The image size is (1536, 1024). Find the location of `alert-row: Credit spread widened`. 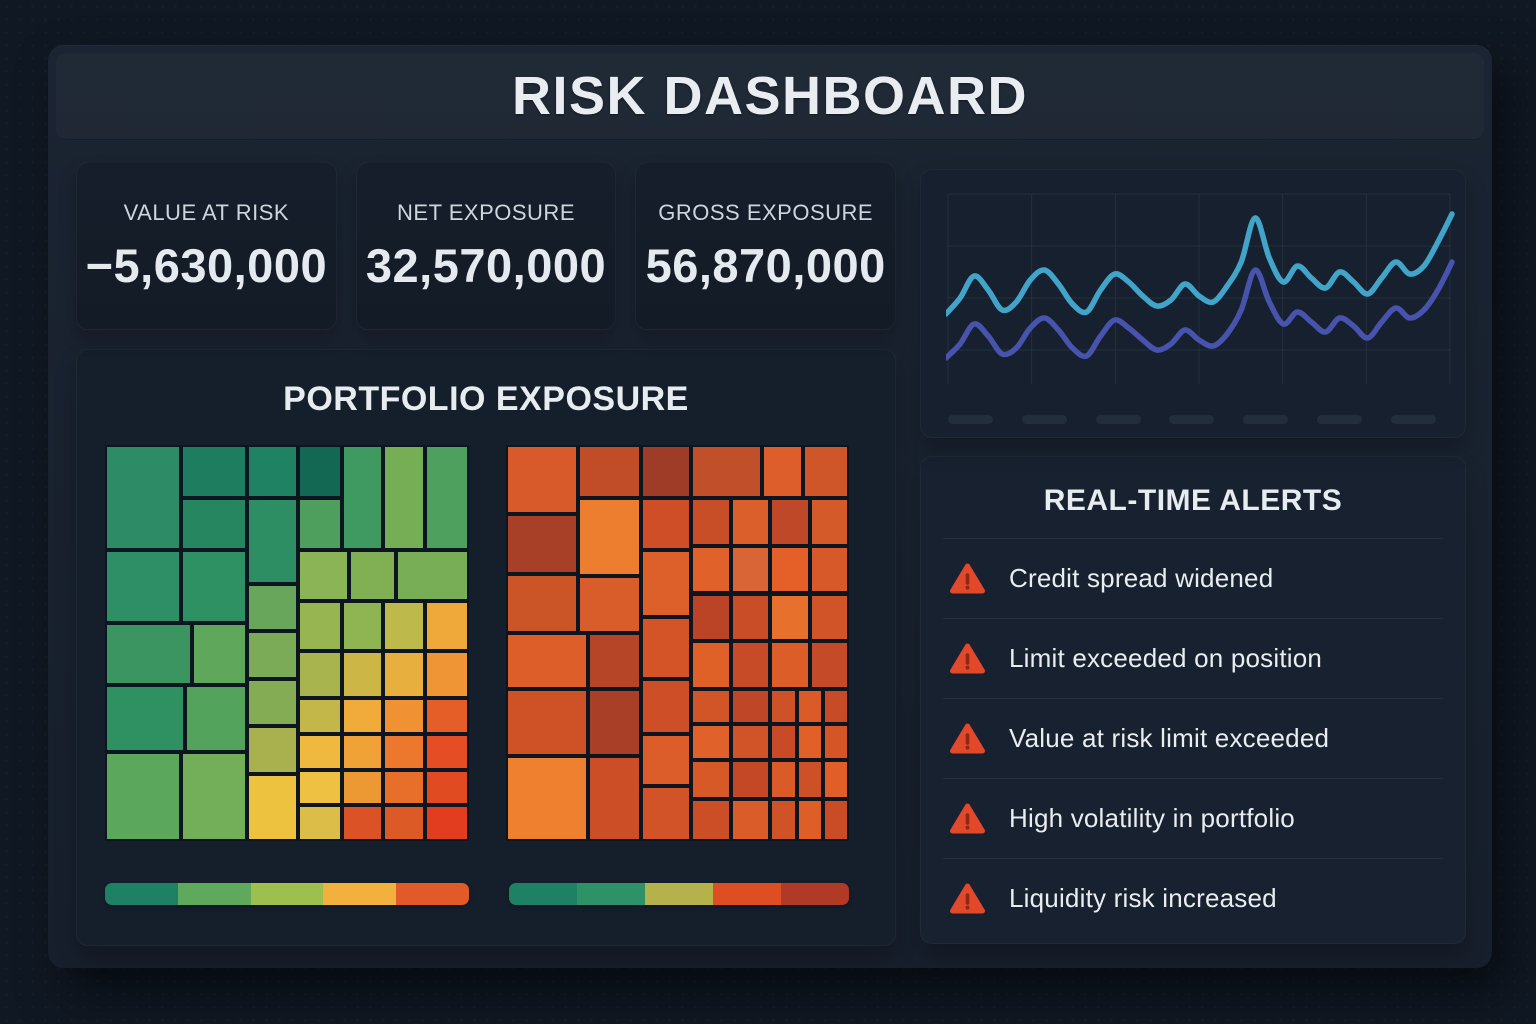

alert-row: Credit spread widened is located at coordinates (1193, 578).